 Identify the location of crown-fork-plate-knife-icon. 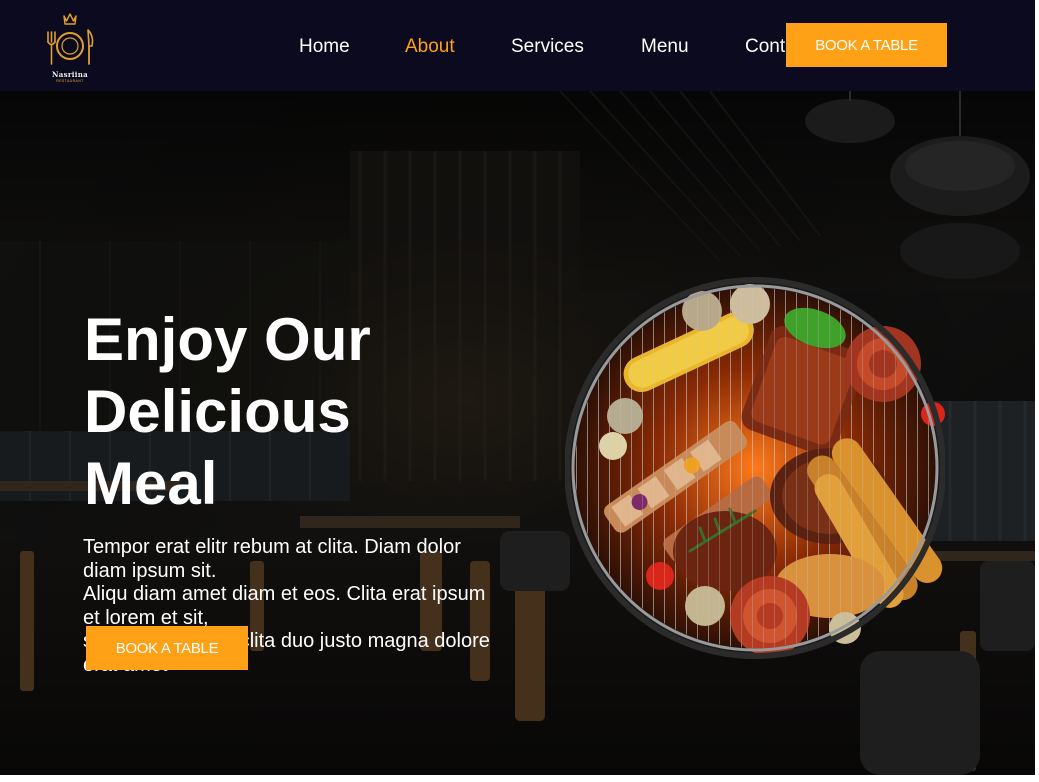
(70, 39).